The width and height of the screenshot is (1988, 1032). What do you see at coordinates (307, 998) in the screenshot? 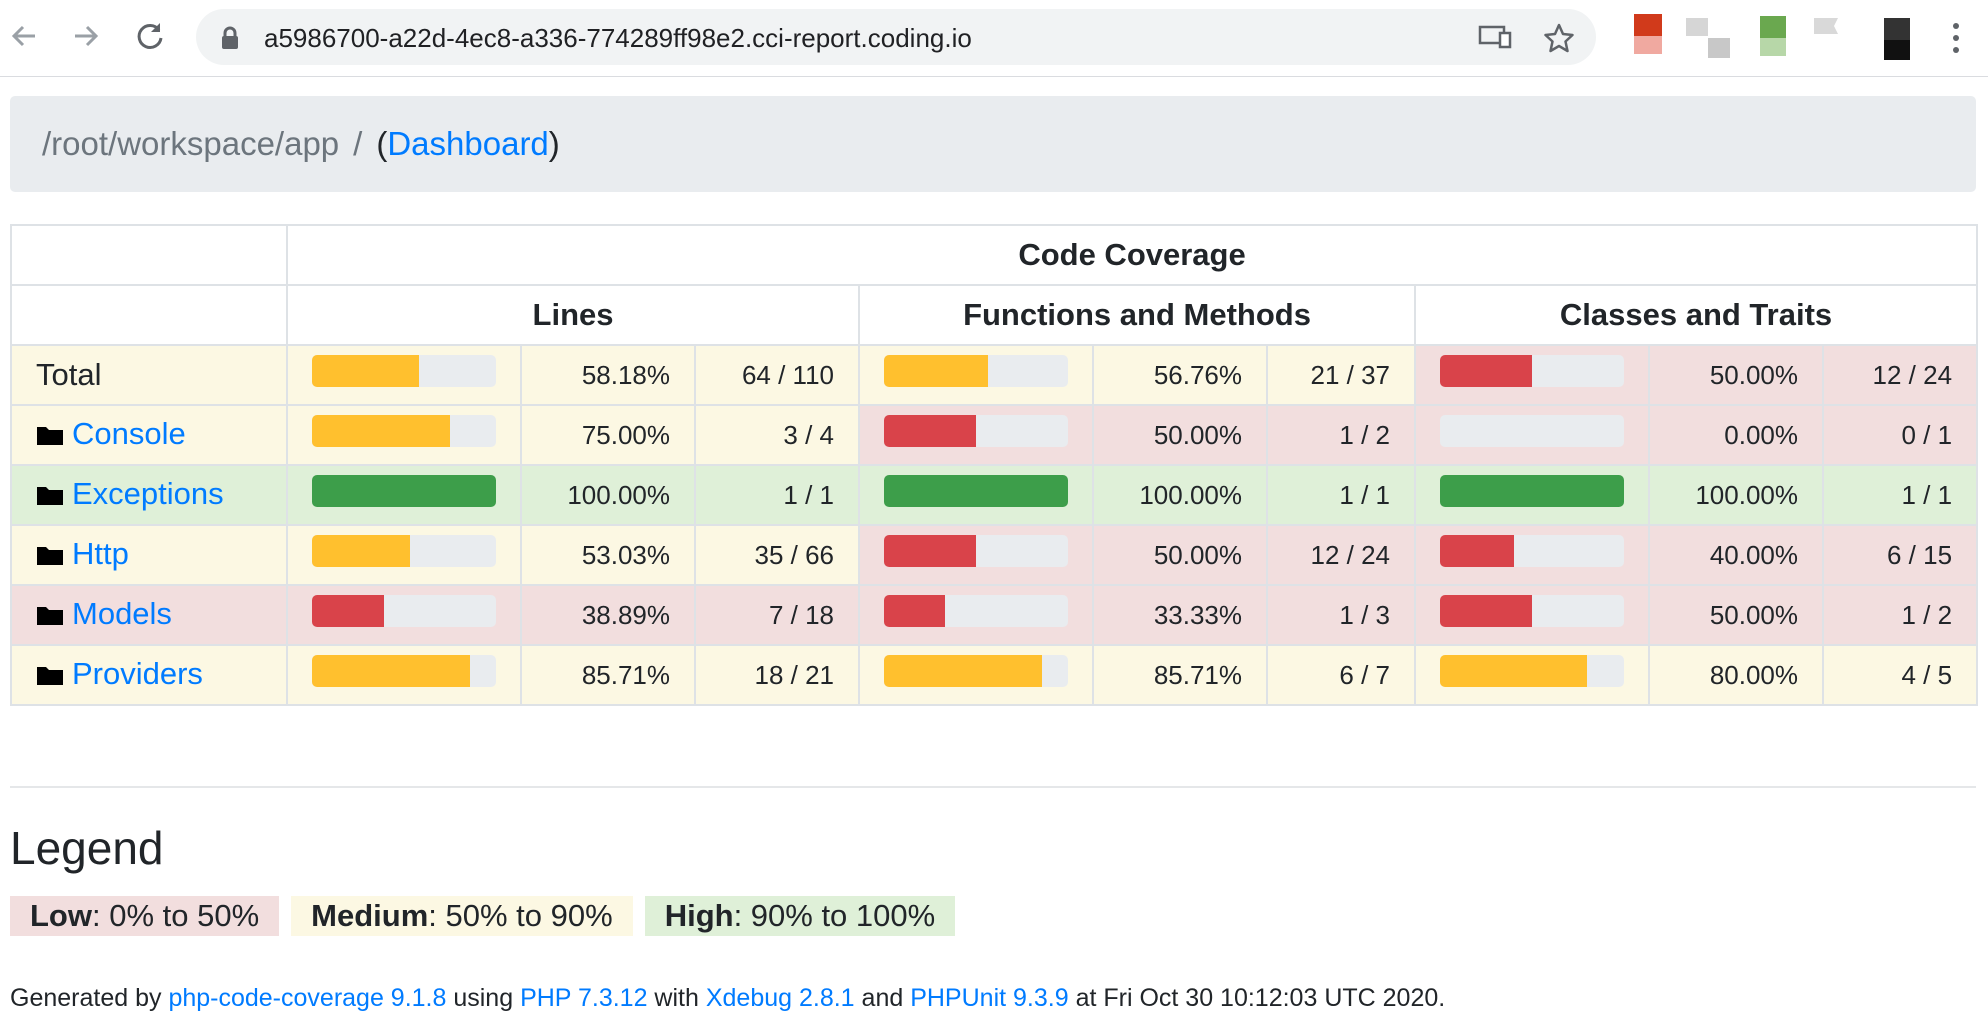
I see `php-code-coverage-link: php-code-coverage 9.1.8` at bounding box center [307, 998].